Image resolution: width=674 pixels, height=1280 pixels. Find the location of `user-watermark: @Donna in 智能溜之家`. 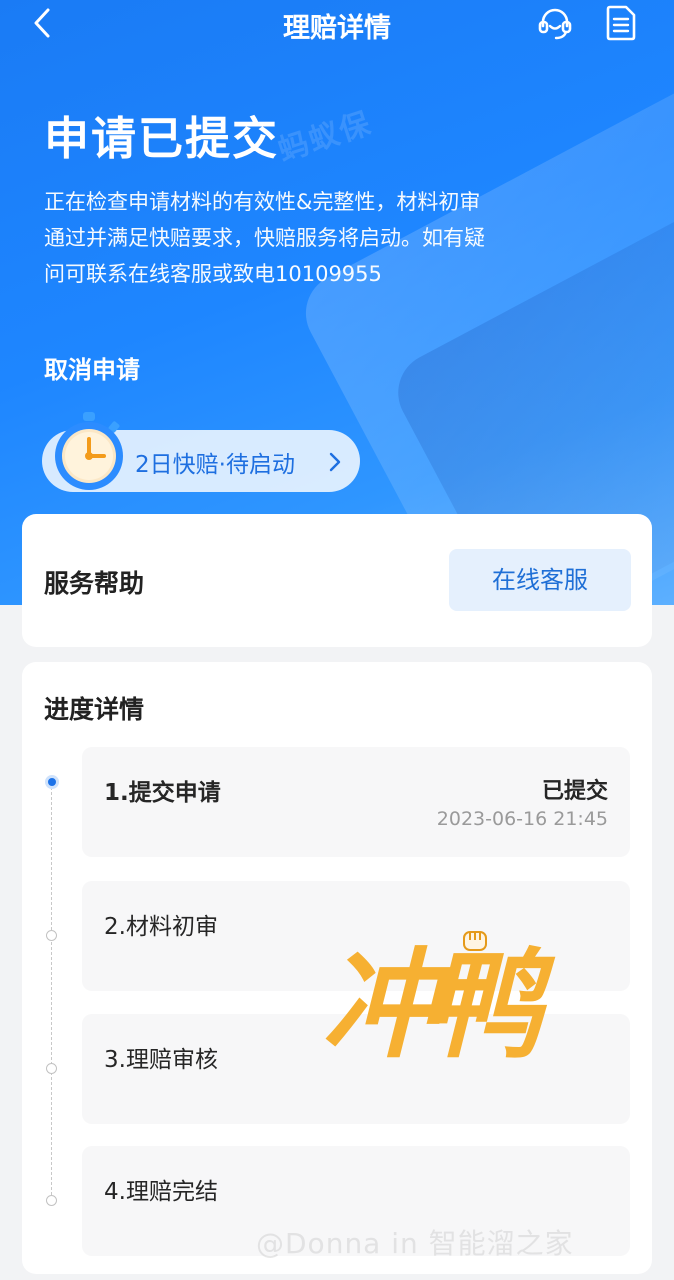

user-watermark: @Donna in 智能溜之家 is located at coordinates (415, 1243).